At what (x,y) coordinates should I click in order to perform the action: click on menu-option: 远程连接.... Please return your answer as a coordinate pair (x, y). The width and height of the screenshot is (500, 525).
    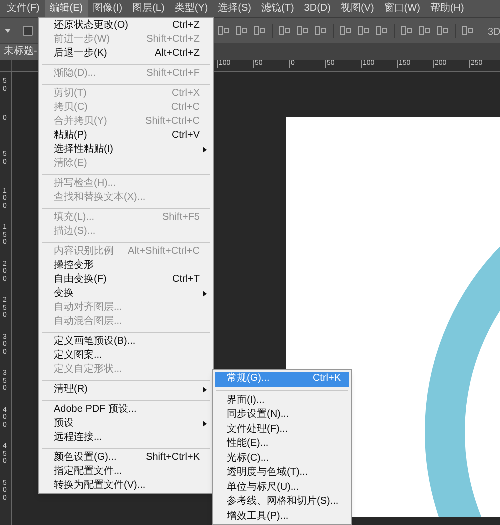
    Looking at the image, I should click on (126, 438).